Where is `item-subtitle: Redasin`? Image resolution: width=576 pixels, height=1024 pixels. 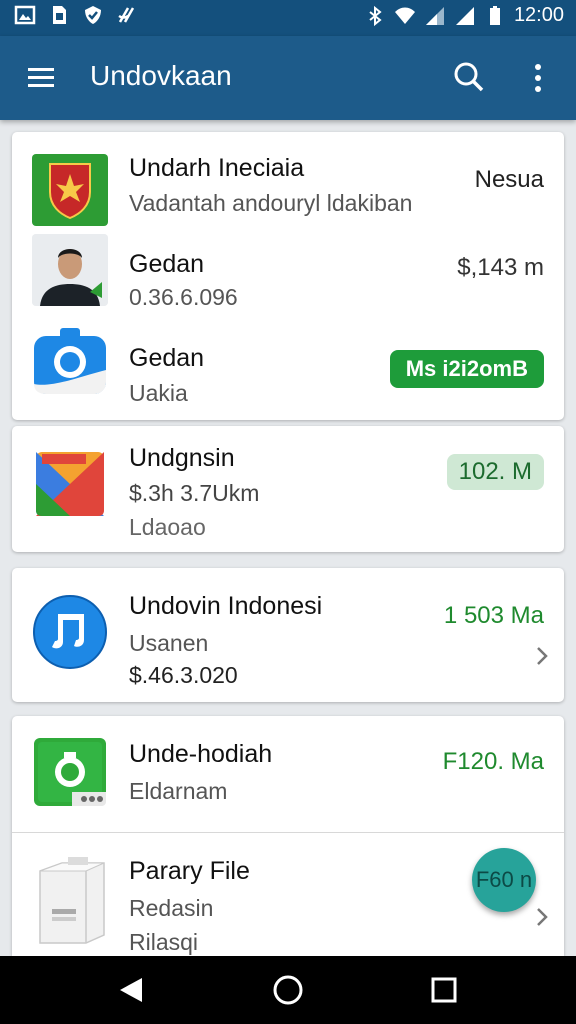
item-subtitle: Redasin is located at coordinates (171, 908).